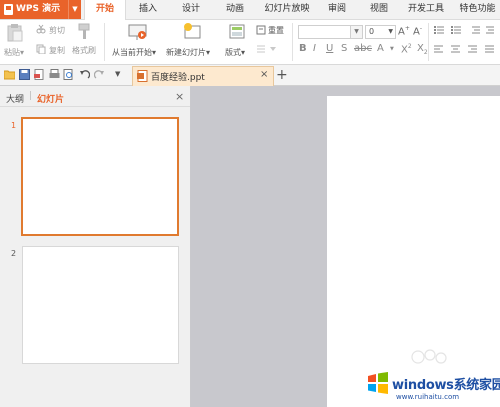  Describe the element at coordinates (41, 29) in the screenshot. I see `scissors-icon` at that location.